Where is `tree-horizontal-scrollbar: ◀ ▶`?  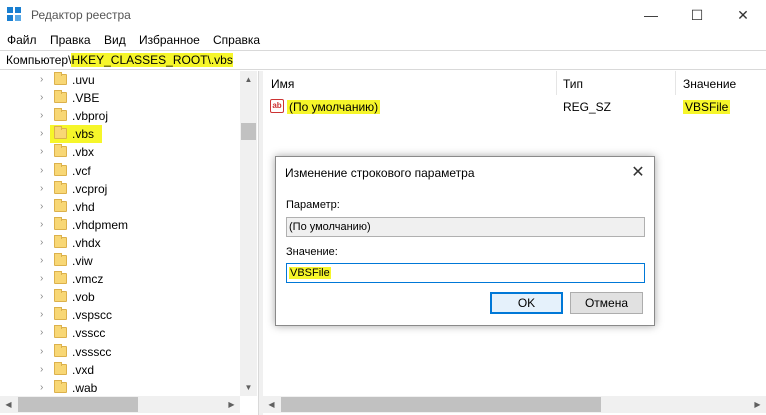 tree-horizontal-scrollbar: ◀ ▶ is located at coordinates (120, 404).